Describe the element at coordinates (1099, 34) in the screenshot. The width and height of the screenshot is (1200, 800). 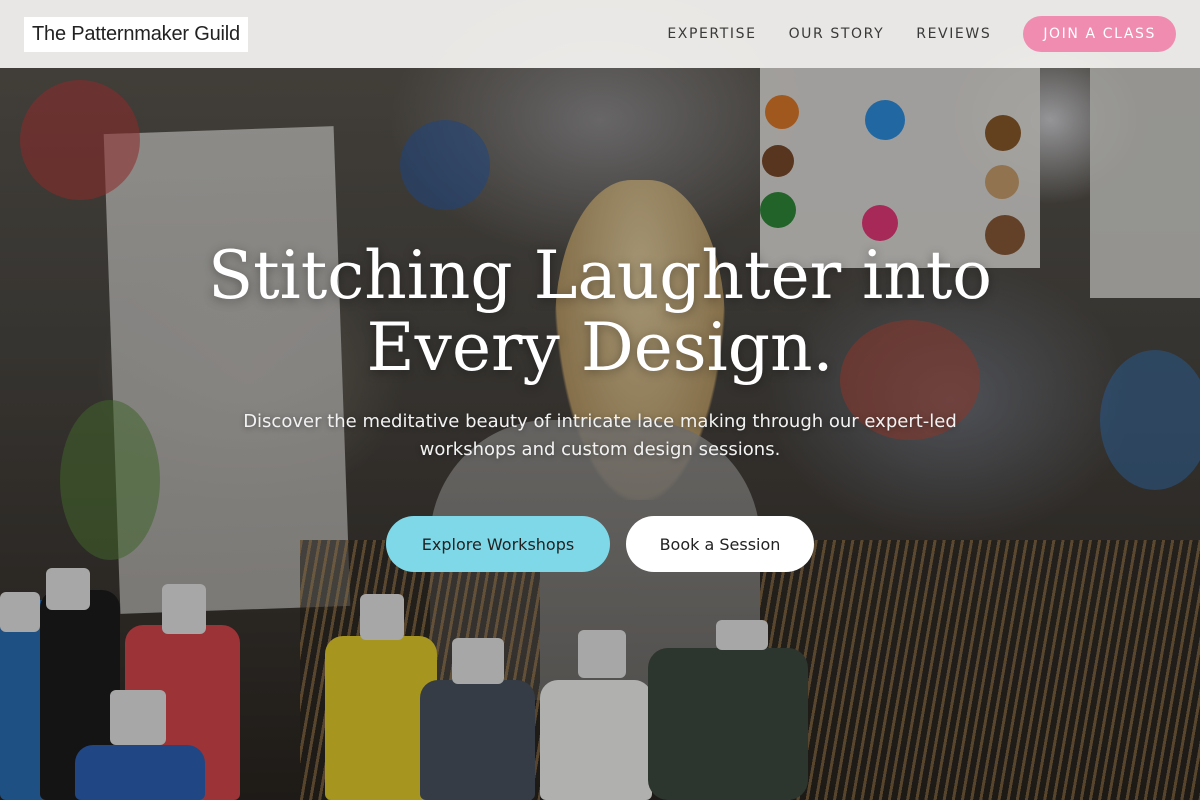
I see `join-class-button: JOIN A CLASS` at that location.